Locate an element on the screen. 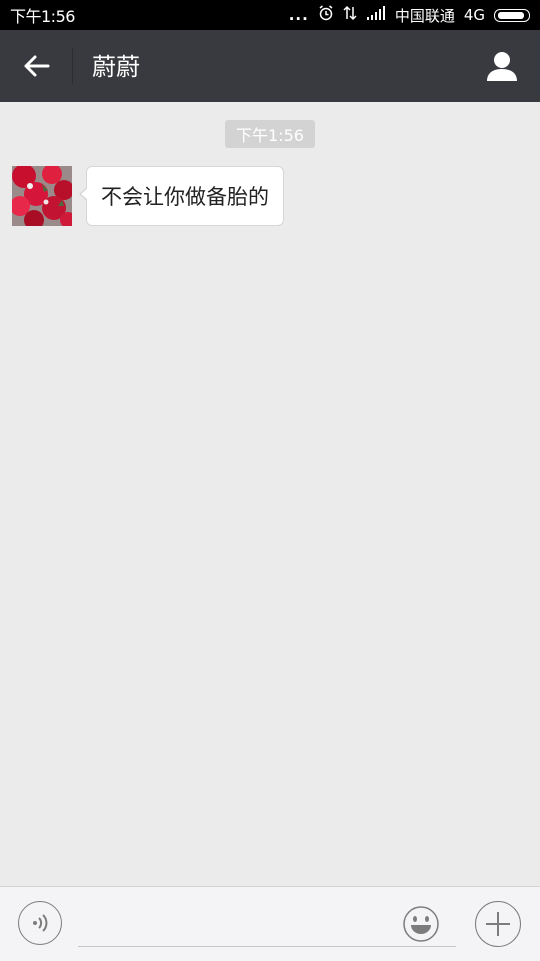 The image size is (540, 961). status-indicators: ... 中国联通 4G is located at coordinates (409, 15).